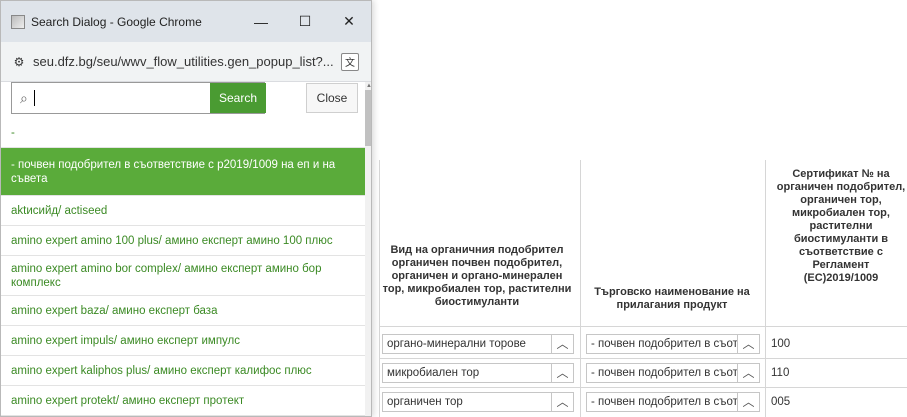 This screenshot has width=907, height=417. I want to click on certificate-value: 100, so click(780, 344).